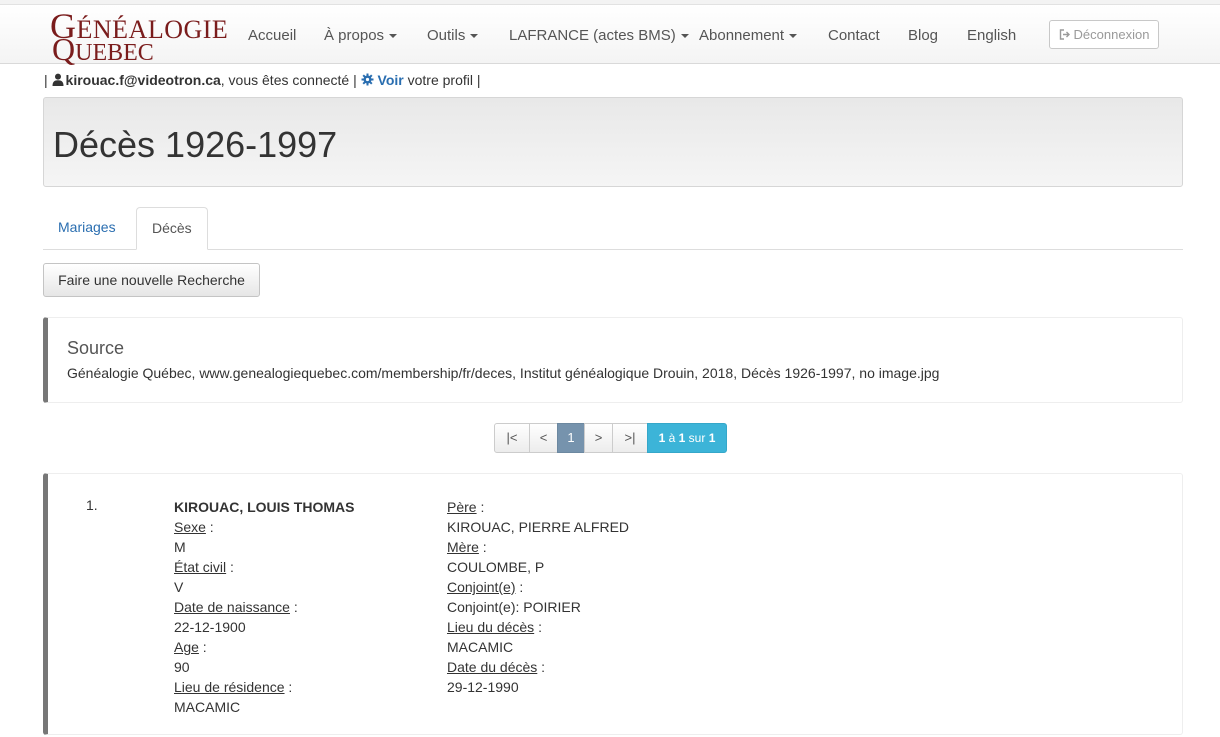  What do you see at coordinates (514, 607) in the screenshot?
I see `field-value: Conjoint(e): POIRIER` at bounding box center [514, 607].